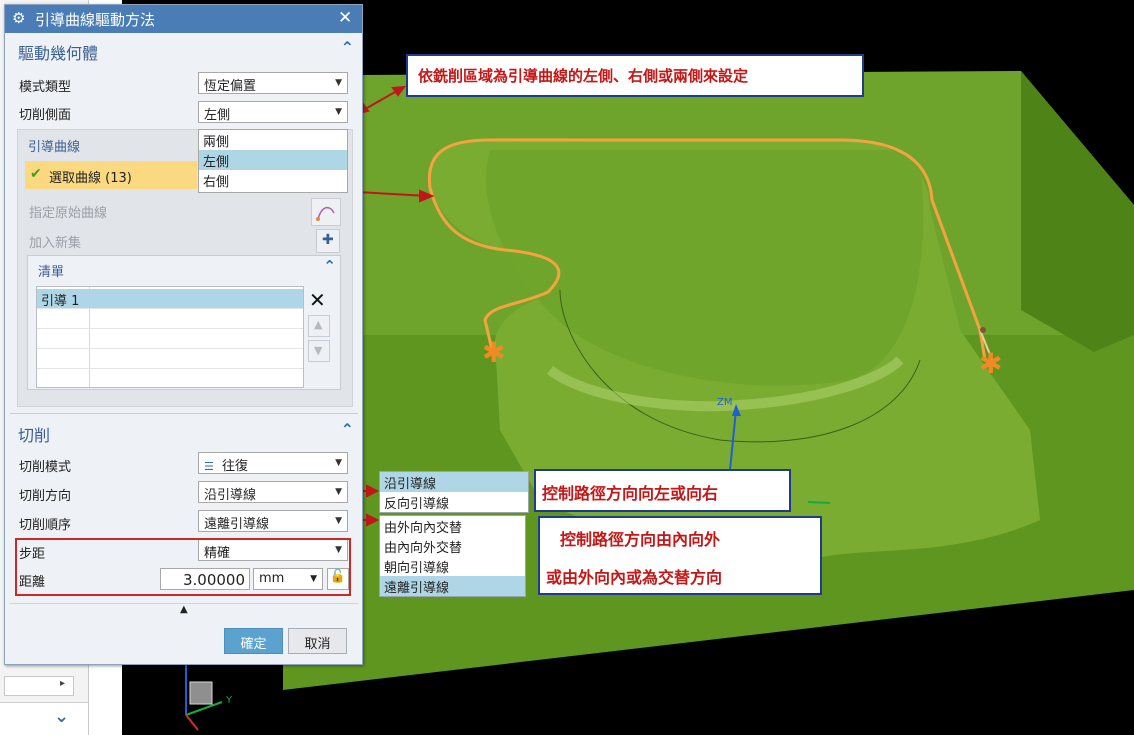  What do you see at coordinates (273, 521) in the screenshot?
I see `cut-order-select: 遠離引導線 ▼` at bounding box center [273, 521].